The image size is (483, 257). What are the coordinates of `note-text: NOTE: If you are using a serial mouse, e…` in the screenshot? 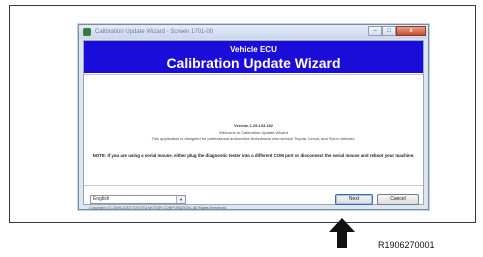 It's located at (253, 155).